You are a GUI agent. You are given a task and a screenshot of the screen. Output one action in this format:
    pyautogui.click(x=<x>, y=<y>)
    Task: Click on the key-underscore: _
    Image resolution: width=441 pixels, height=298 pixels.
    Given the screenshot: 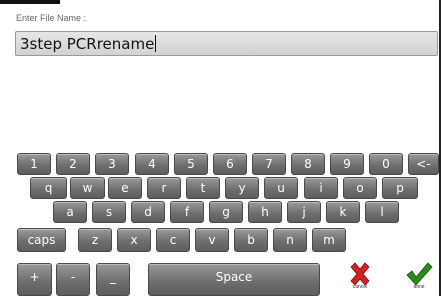 What is the action you would take?
    pyautogui.click(x=113, y=279)
    